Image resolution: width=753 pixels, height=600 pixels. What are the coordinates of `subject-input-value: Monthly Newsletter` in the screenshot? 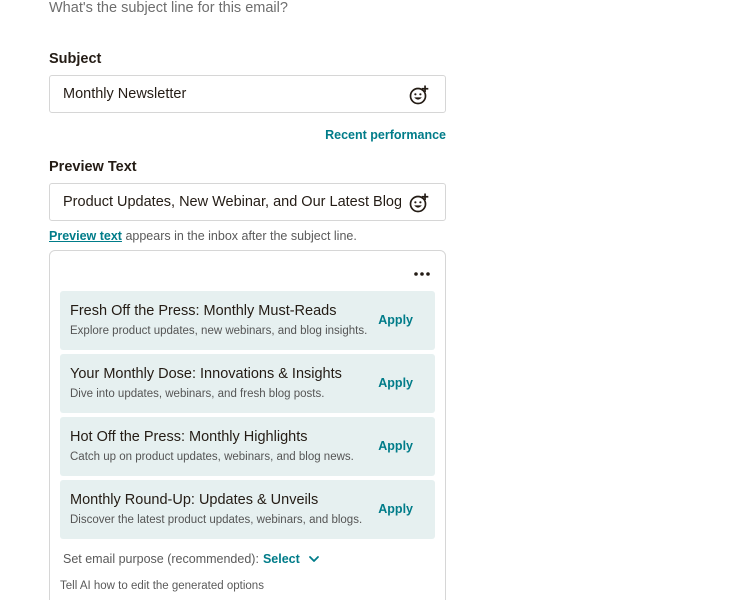 It's located at (232, 94).